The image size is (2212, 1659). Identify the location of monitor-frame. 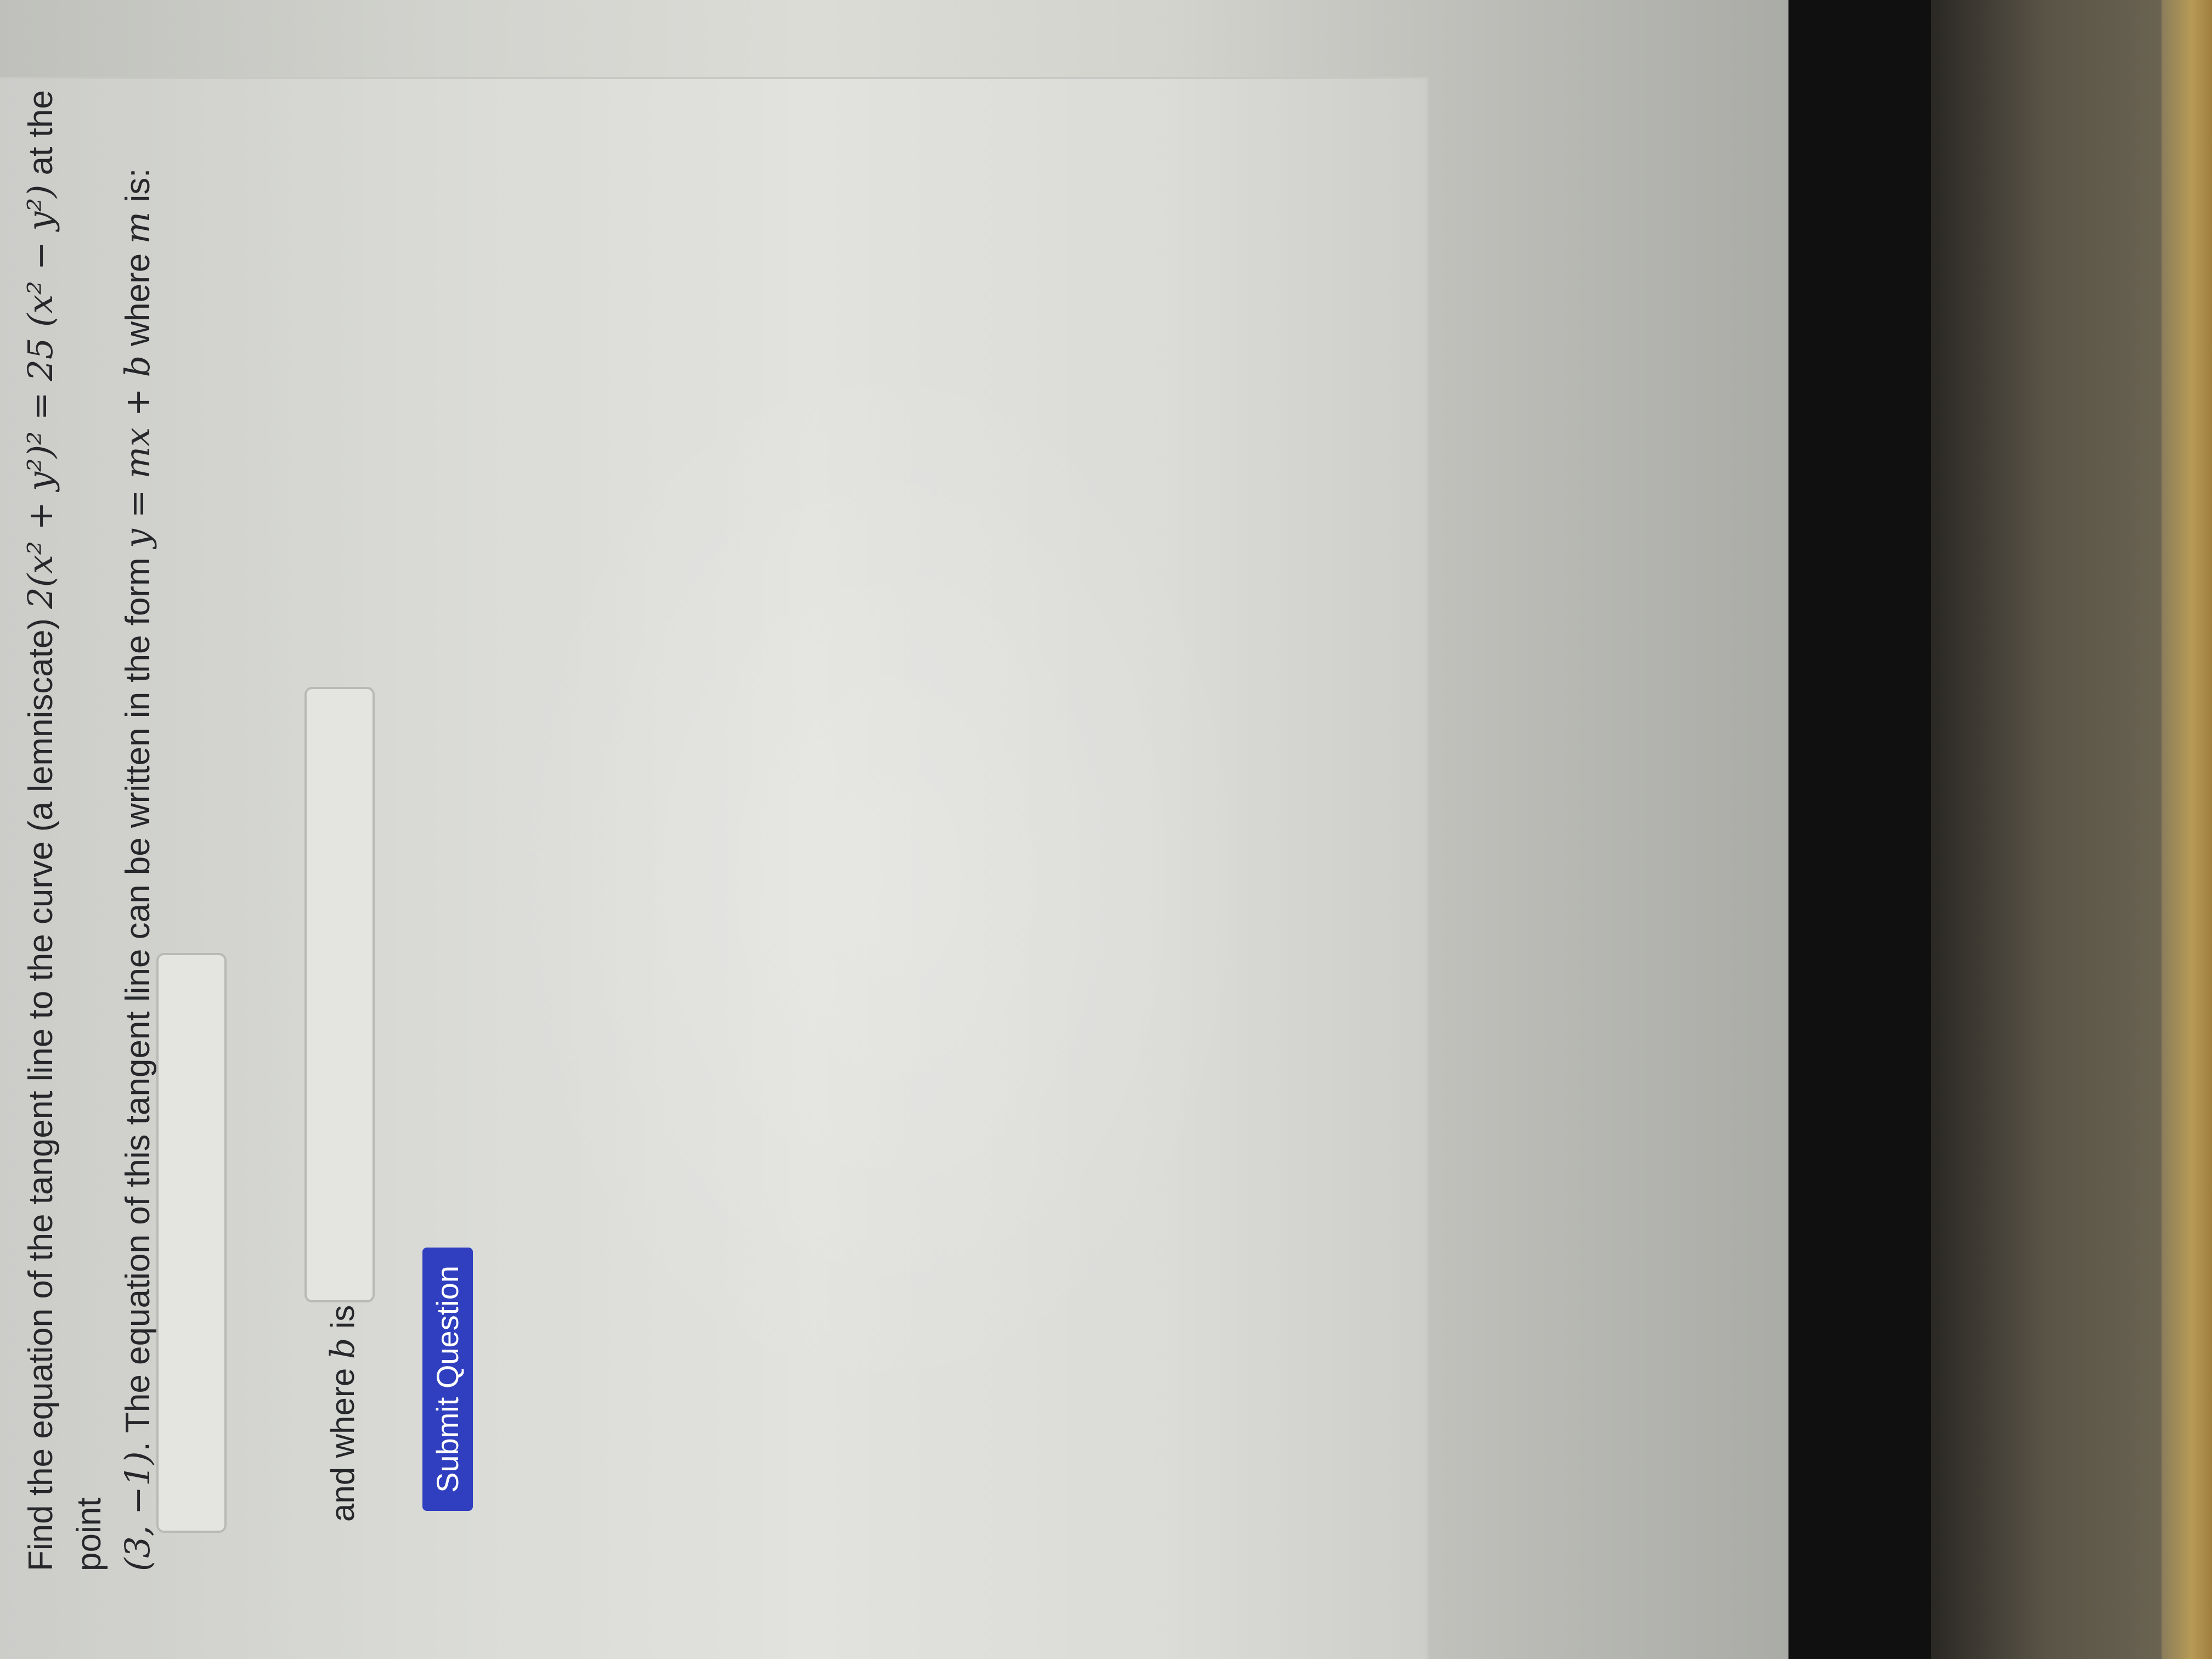
(2046, 830).